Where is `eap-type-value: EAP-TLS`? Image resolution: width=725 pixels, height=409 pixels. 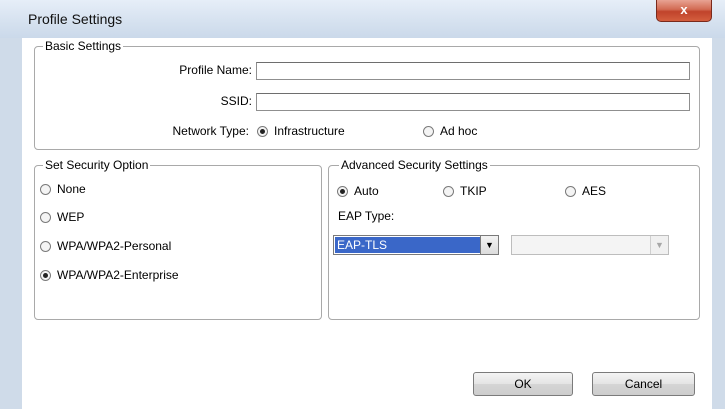 eap-type-value: EAP-TLS is located at coordinates (407, 245).